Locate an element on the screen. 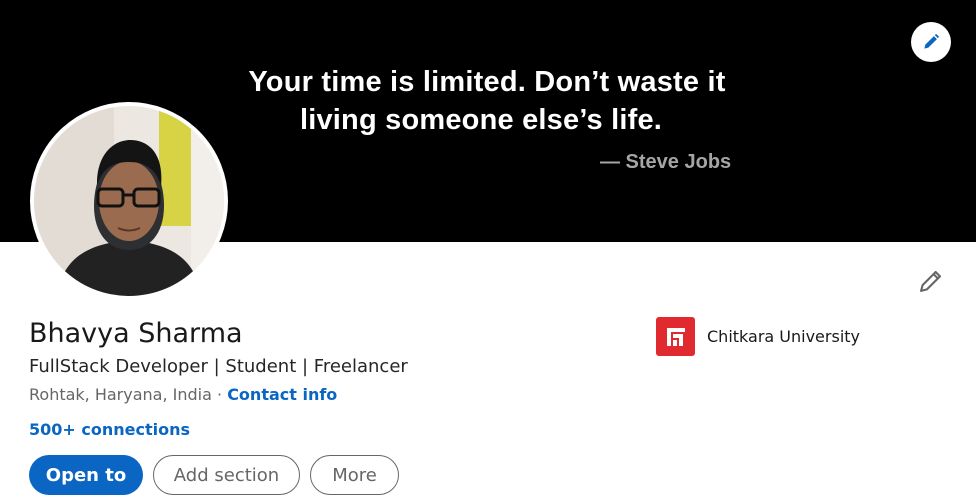 This screenshot has height=504, width=976. contact-info-link: Contact info is located at coordinates (282, 394).